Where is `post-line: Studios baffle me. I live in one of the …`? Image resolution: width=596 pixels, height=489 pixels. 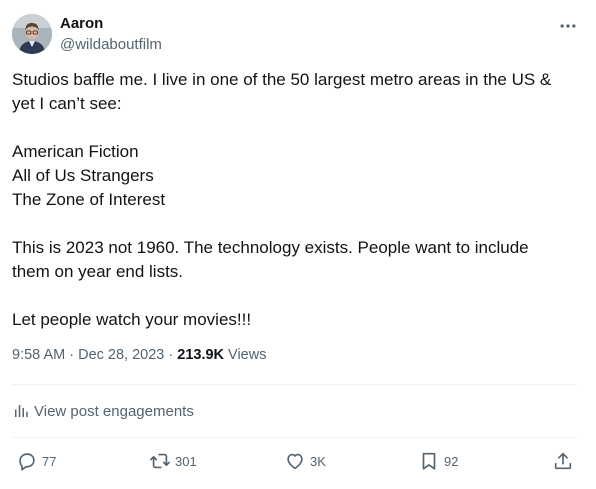
post-line: Studios baffle me. I live in one of the … is located at coordinates (282, 79).